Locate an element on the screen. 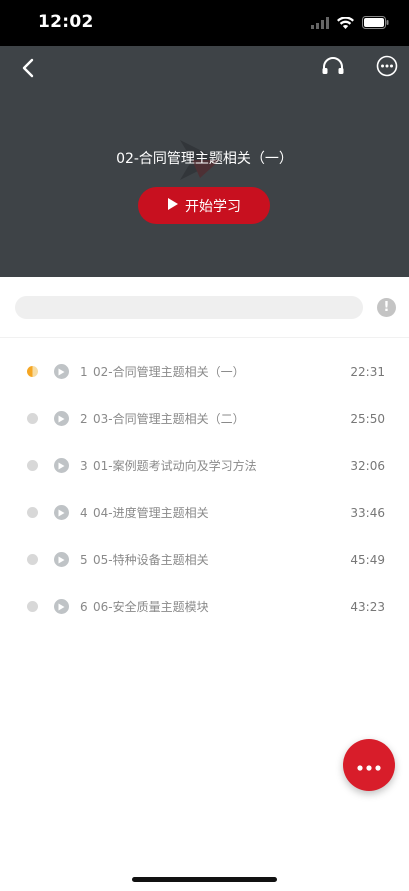 Image resolution: width=409 pixels, height=891 pixels. lesson-duration: 32:06 is located at coordinates (367, 465).